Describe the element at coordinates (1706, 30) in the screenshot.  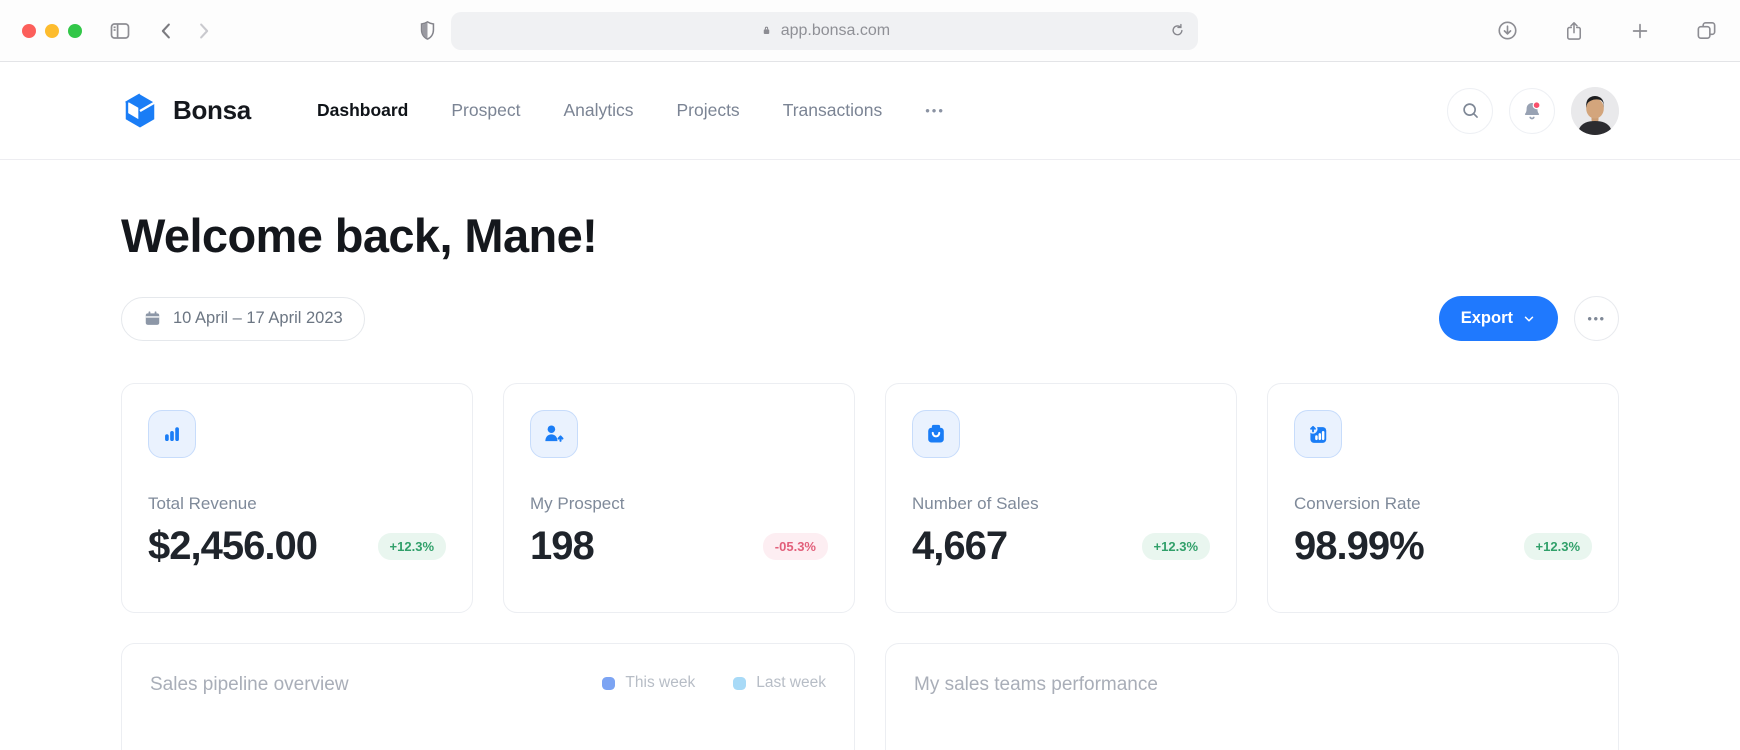
I see `tab-overview-icon` at that location.